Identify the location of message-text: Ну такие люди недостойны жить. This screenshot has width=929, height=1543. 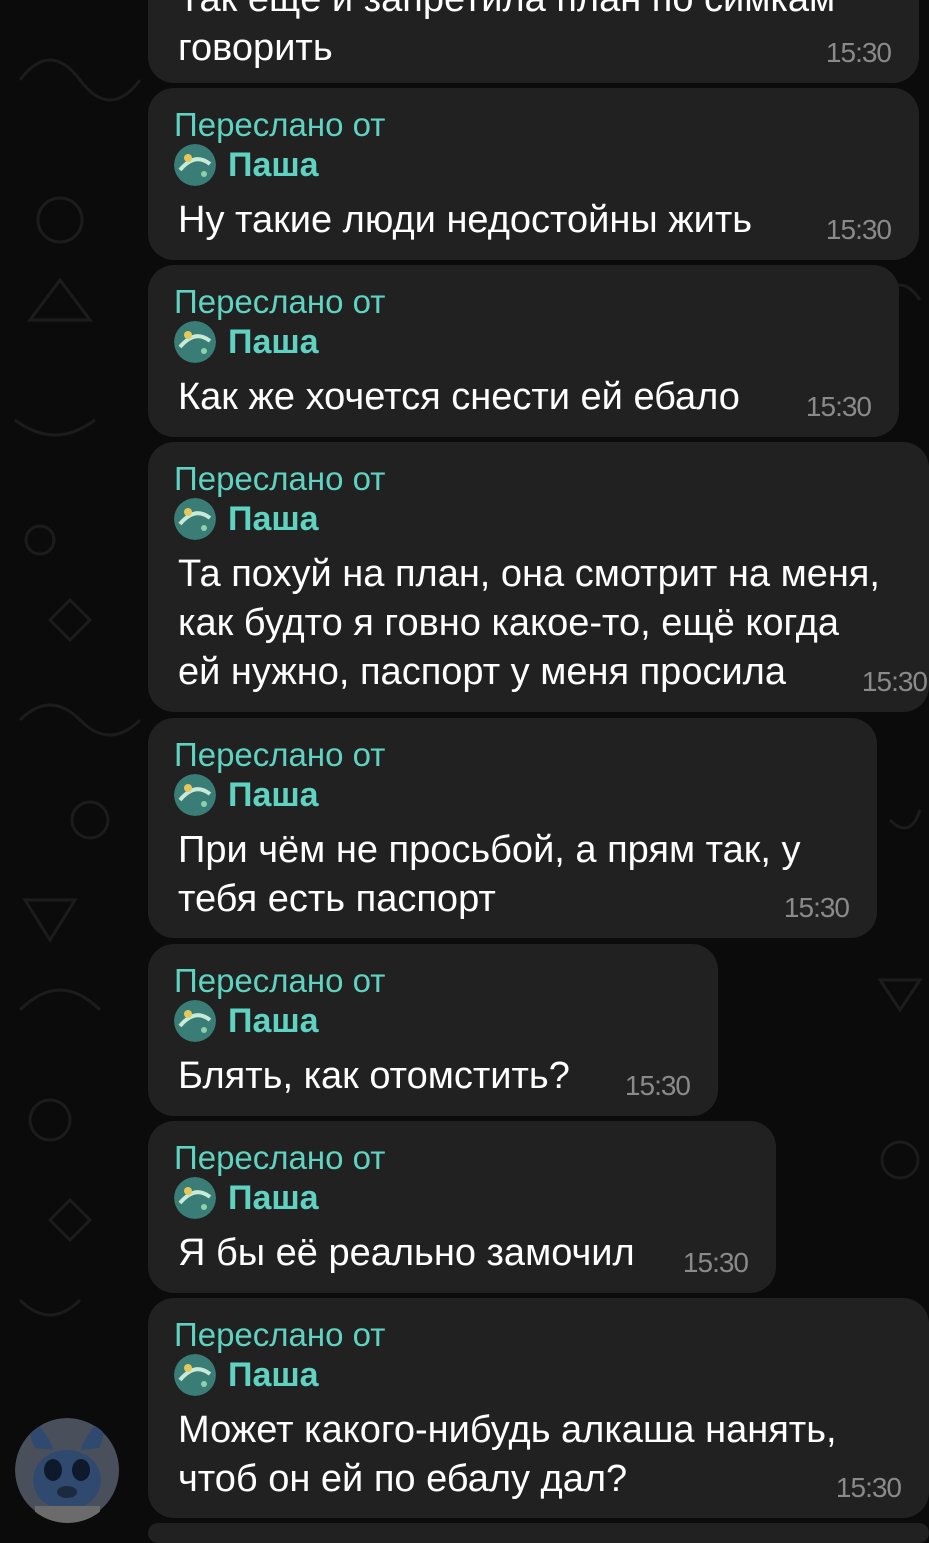
(465, 220).